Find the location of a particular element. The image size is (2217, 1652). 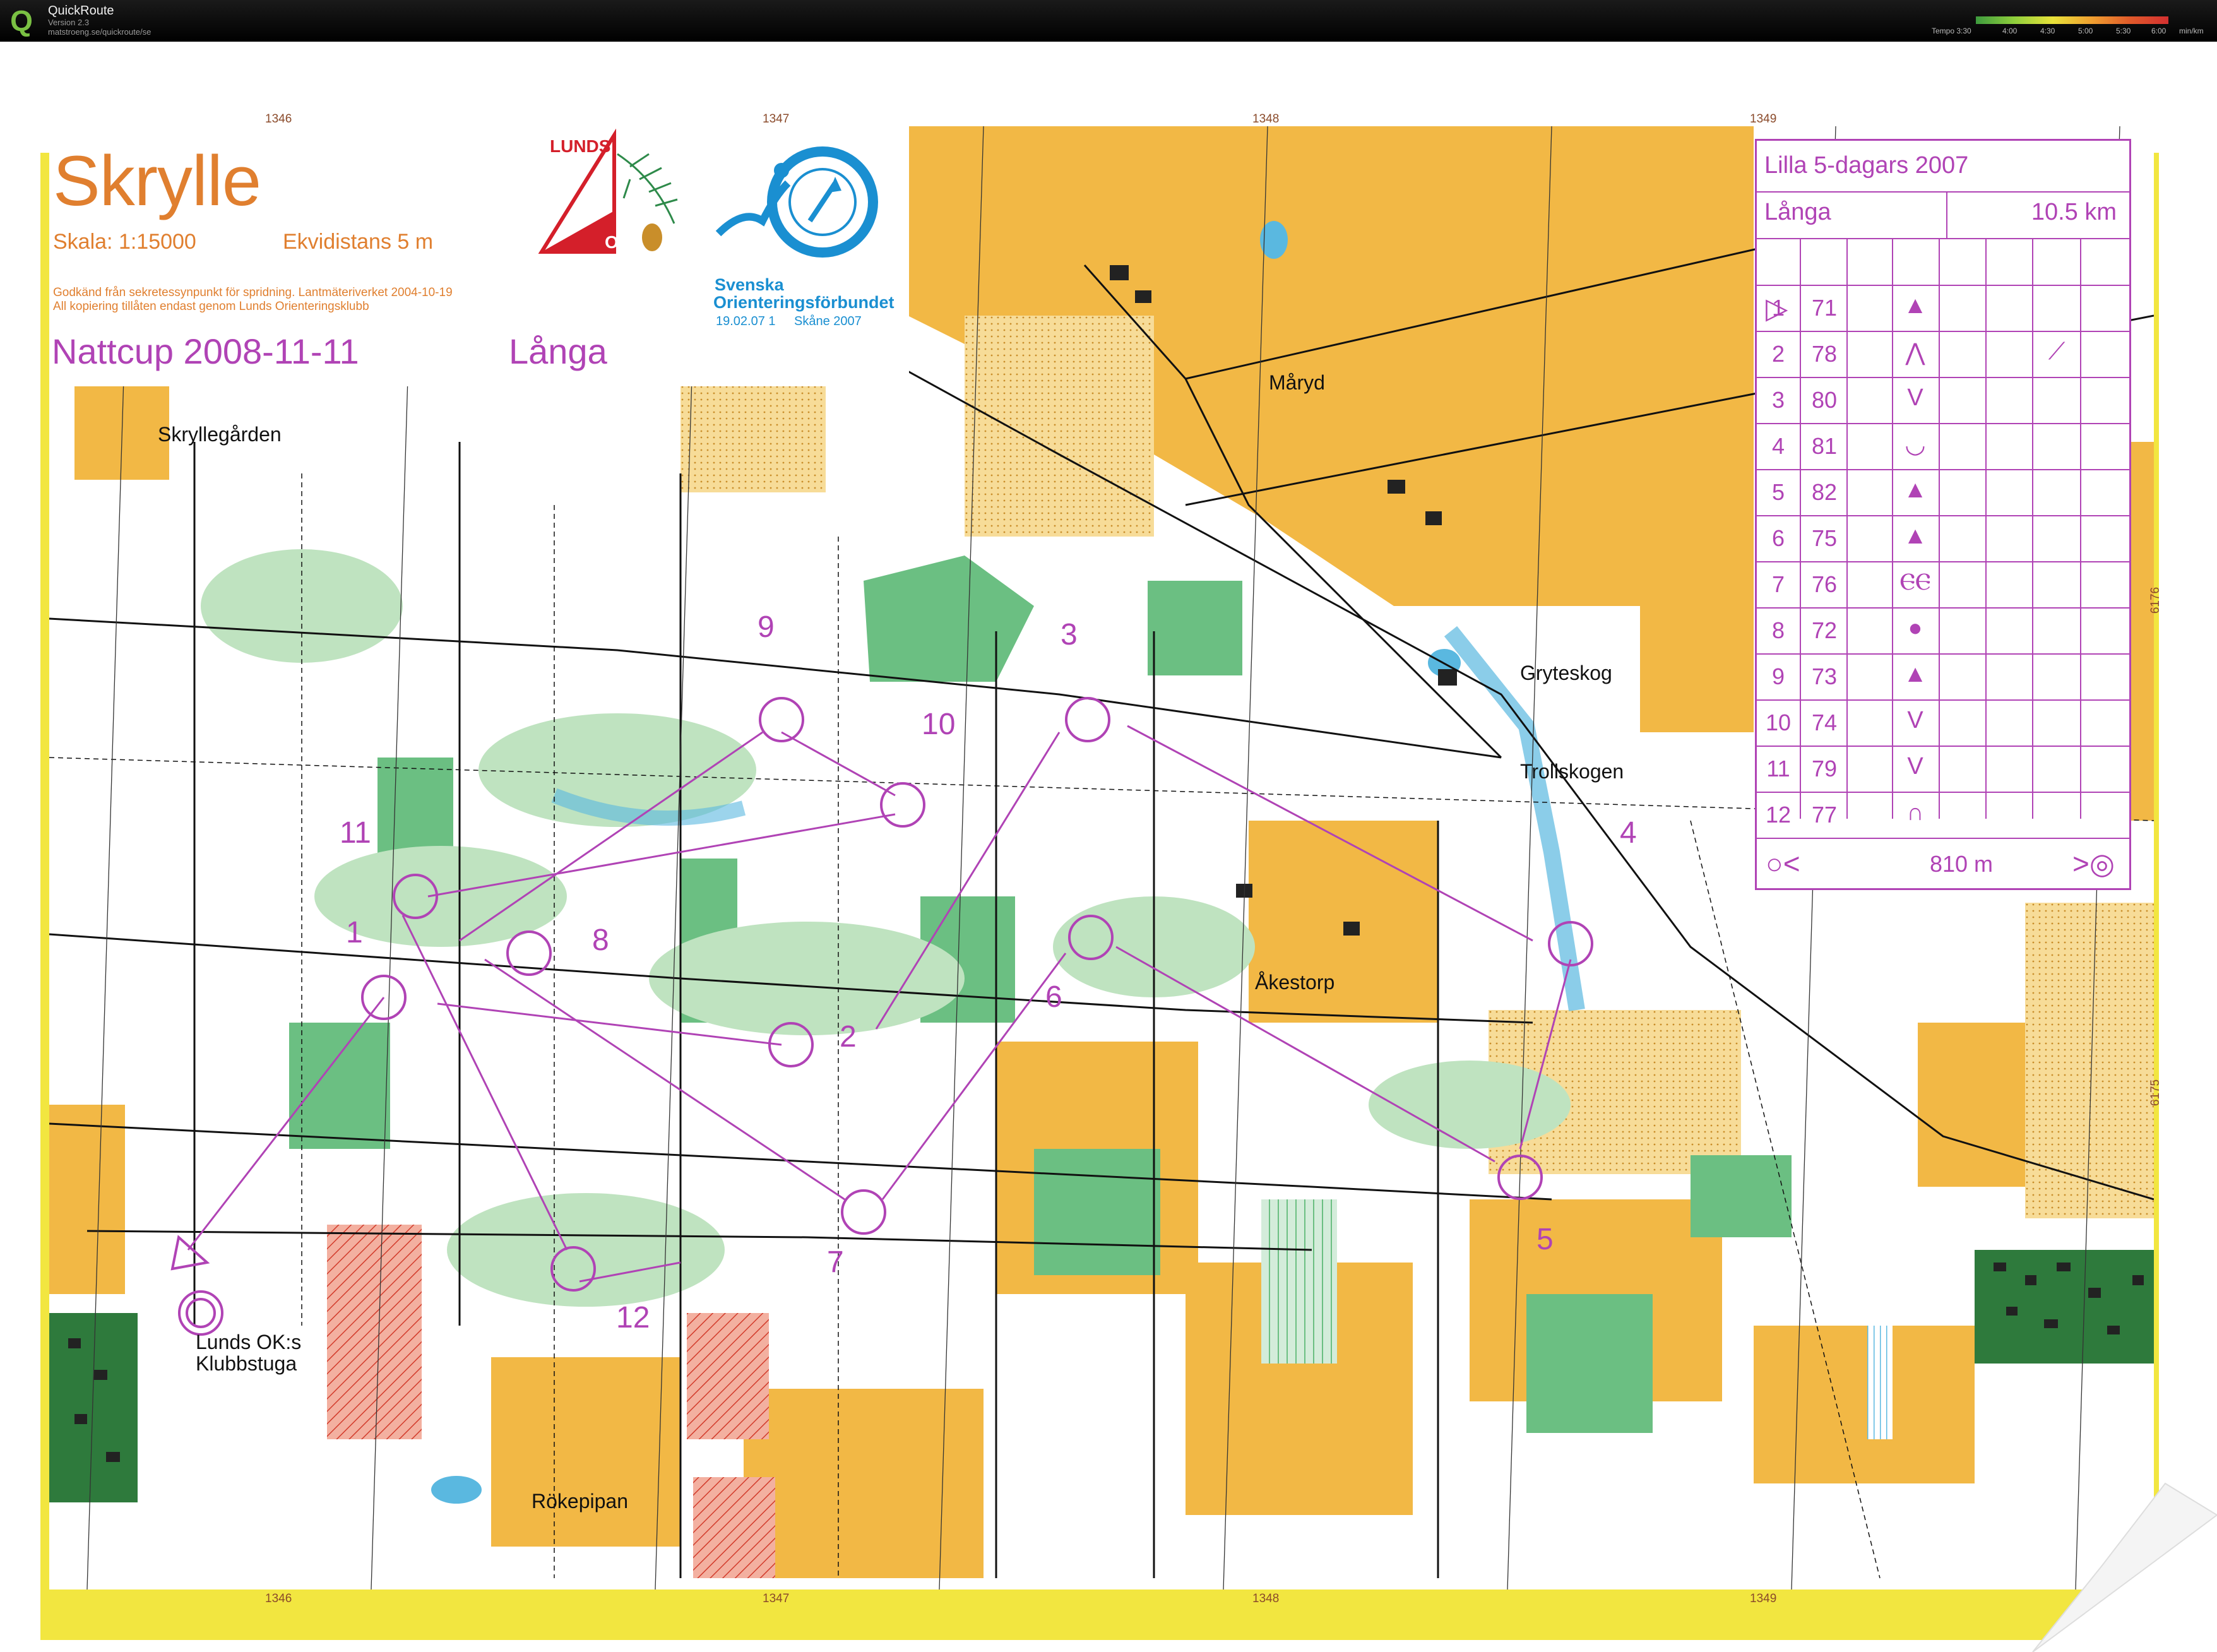

control-number: 7 is located at coordinates (835, 1262).